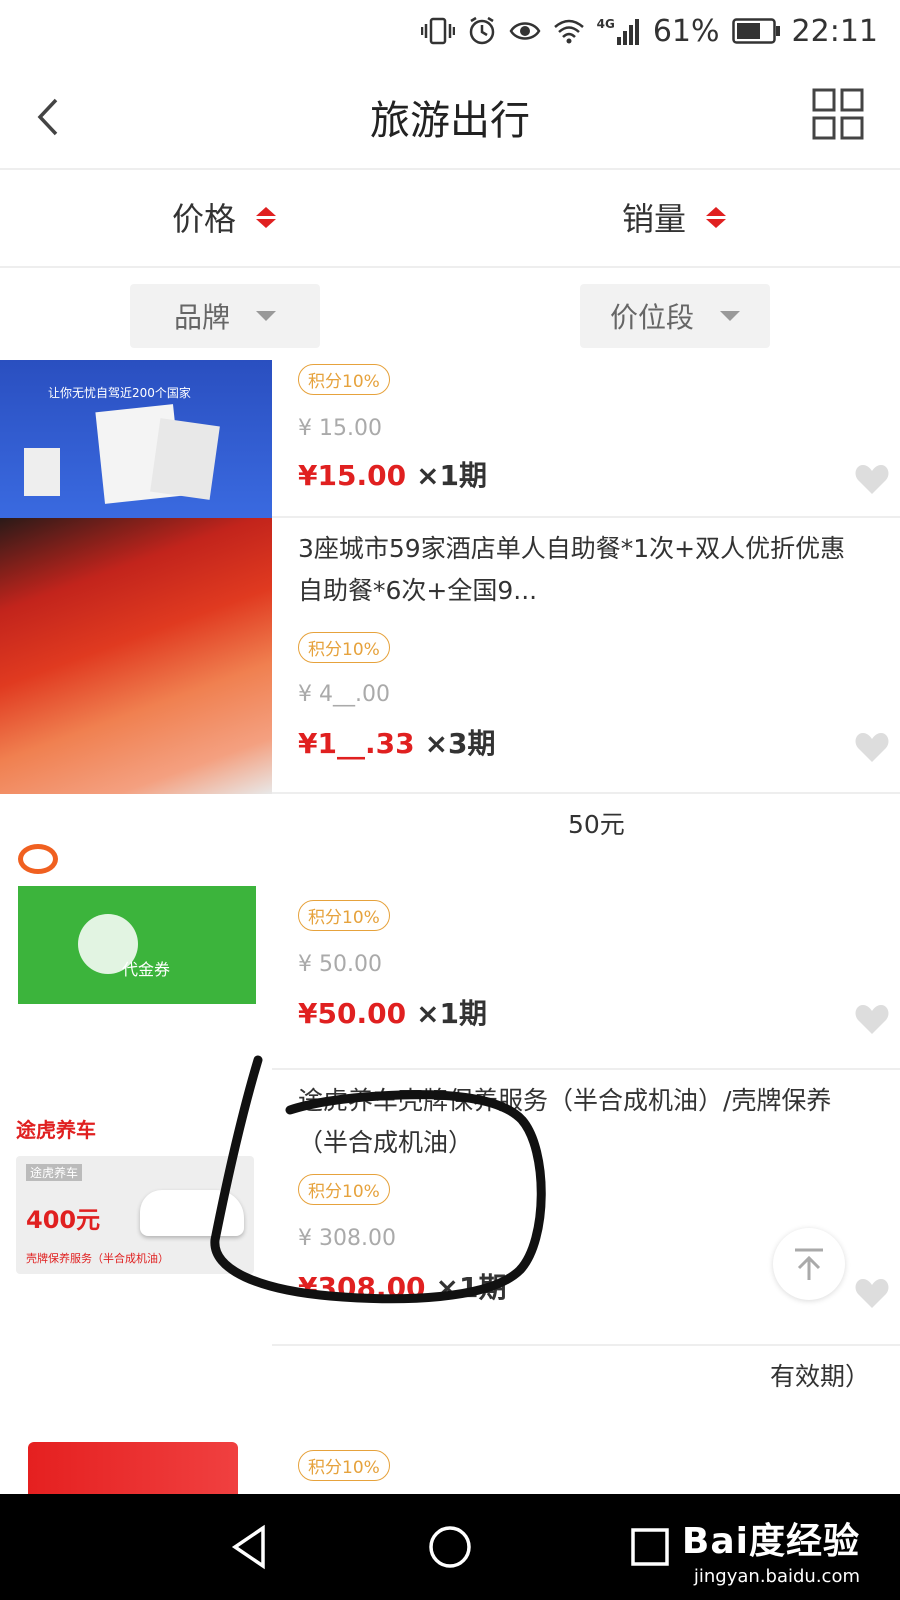 The width and height of the screenshot is (900, 1600). What do you see at coordinates (54, 1172) in the screenshot?
I see `image-card-brand: 途虎养车` at bounding box center [54, 1172].